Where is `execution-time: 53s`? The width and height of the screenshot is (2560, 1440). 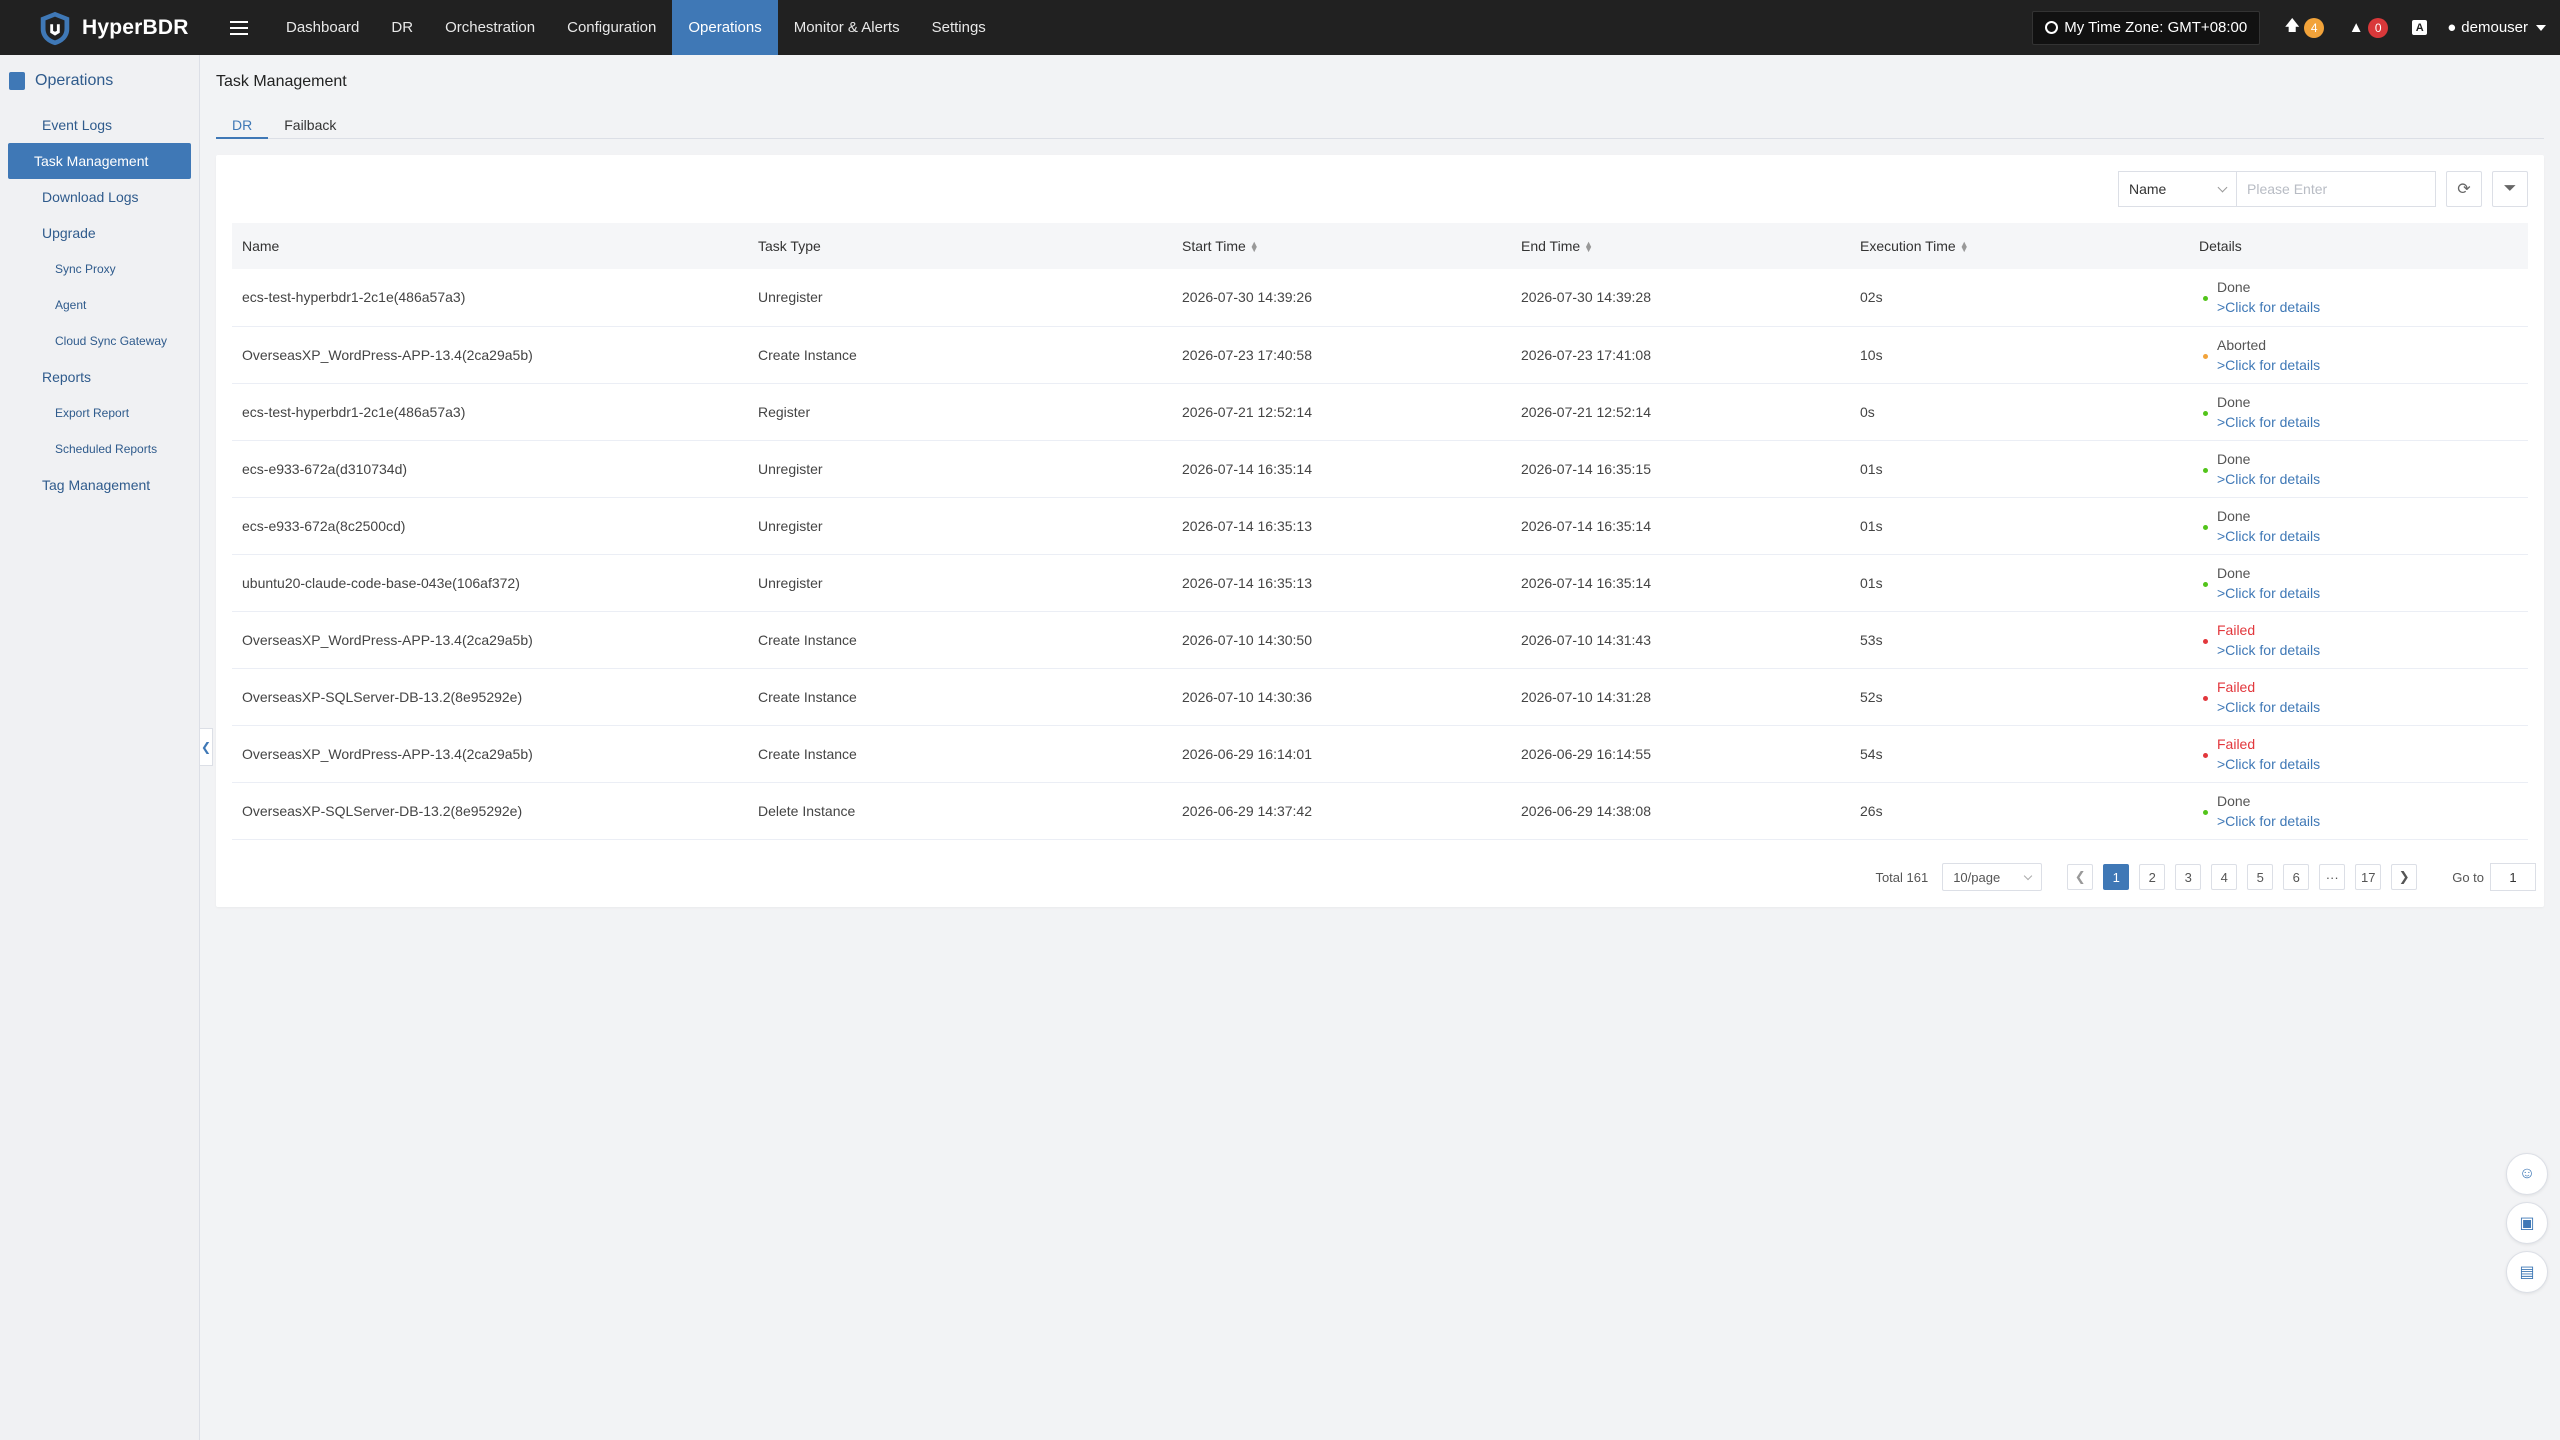 execution-time: 53s is located at coordinates (2019, 640).